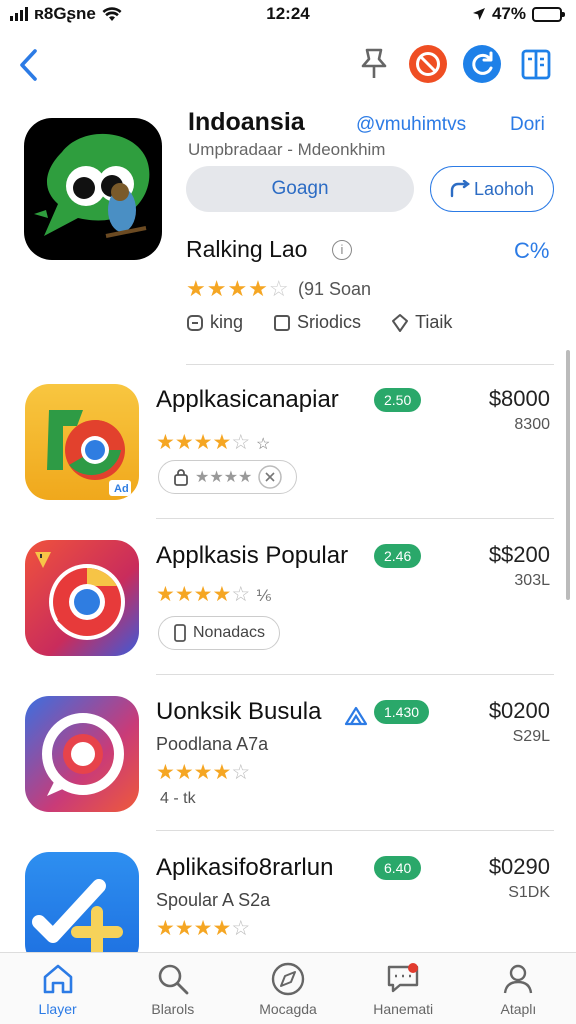 The height and width of the screenshot is (1024, 576). Describe the element at coordinates (212, 744) in the screenshot. I see `app-subtitle: Poodlana A7a` at that location.